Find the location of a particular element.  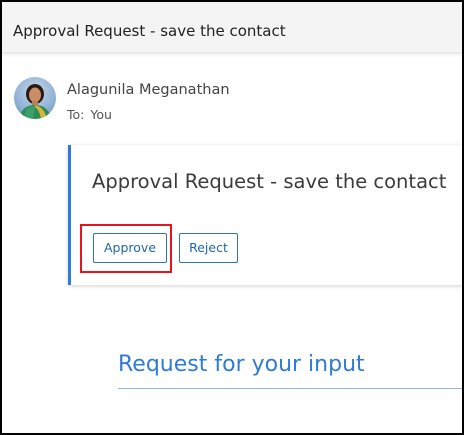

recipient-line: To: You is located at coordinates (89, 114).